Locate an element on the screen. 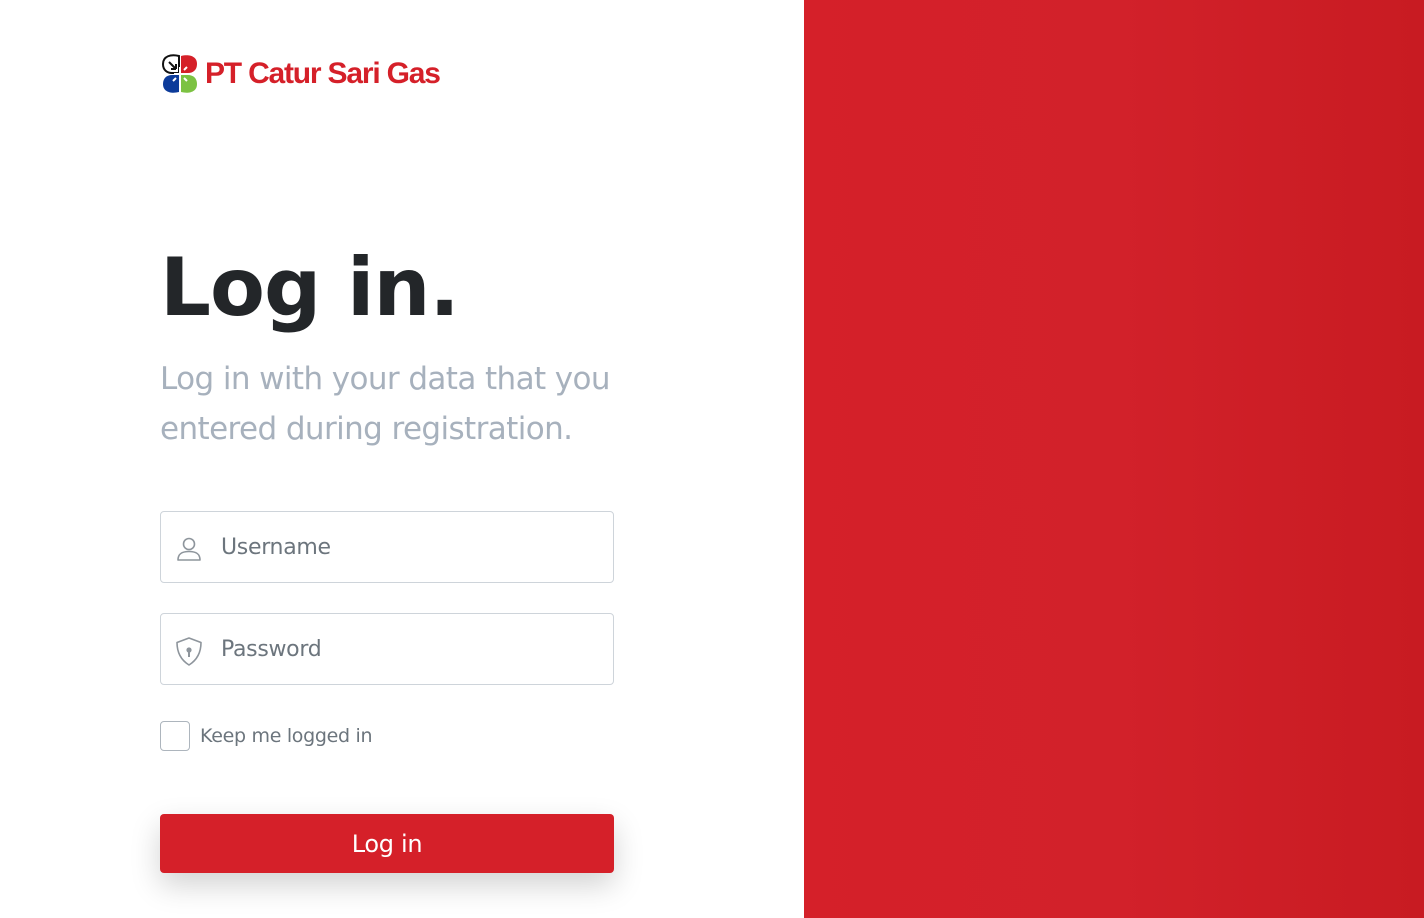 This screenshot has width=1424, height=918. four-leaf-logo-icon is located at coordinates (179, 73).